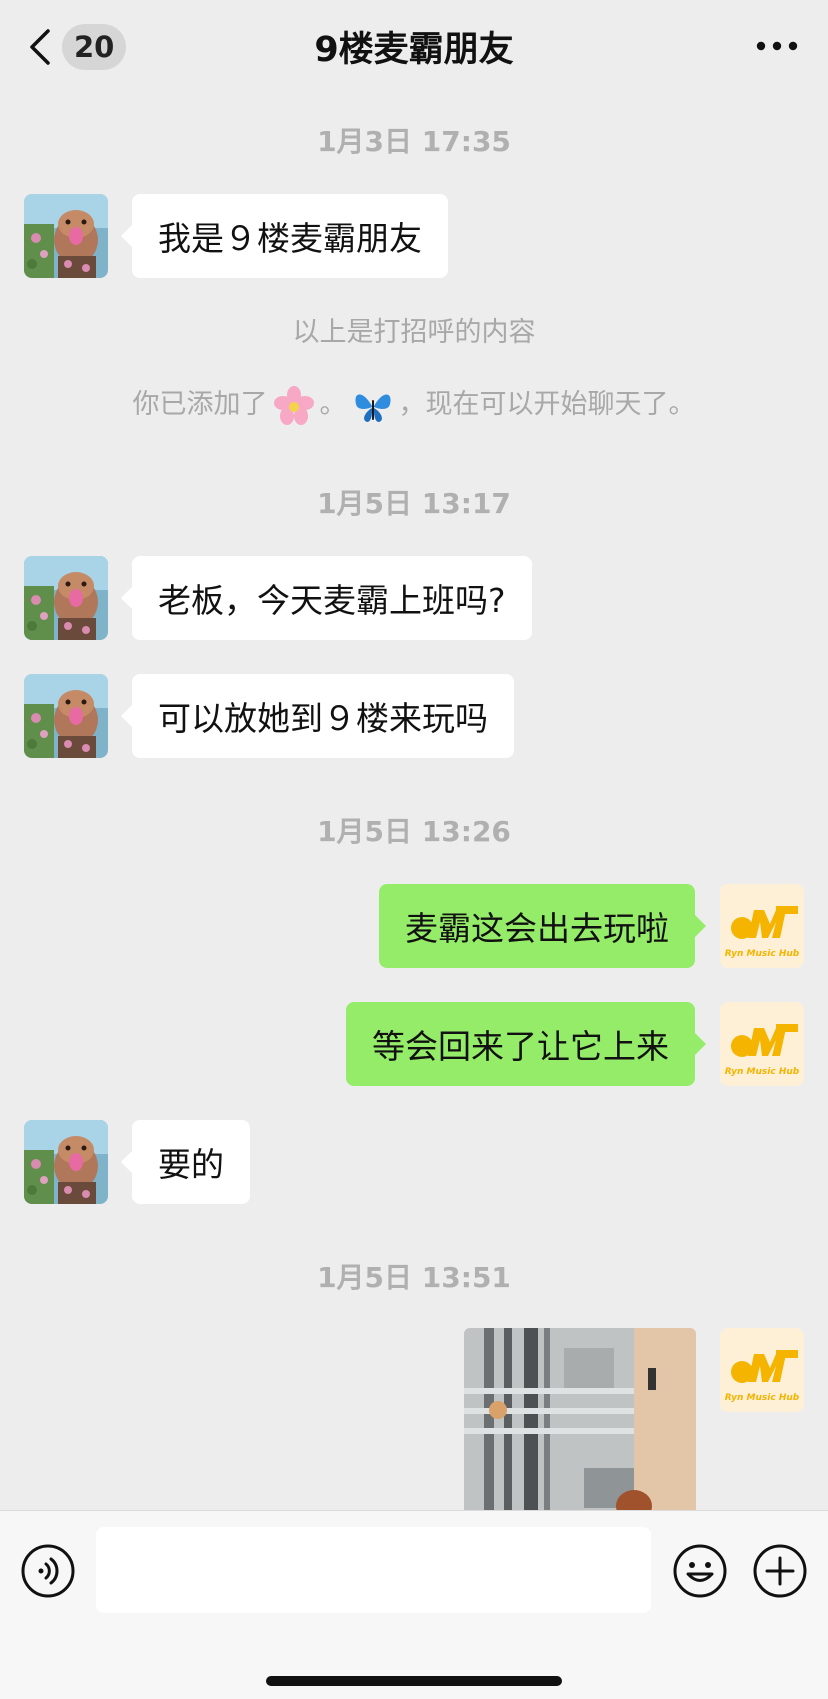  I want to click on chevron-left-icon, so click(40, 47).